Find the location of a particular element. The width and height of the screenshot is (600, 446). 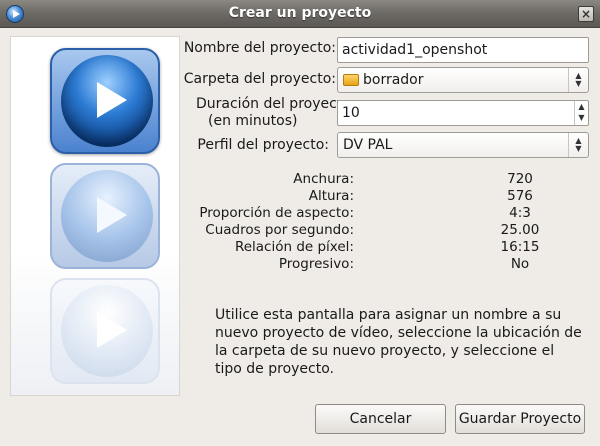

project-name-label: Nombre del proyecto: is located at coordinates (259, 48).